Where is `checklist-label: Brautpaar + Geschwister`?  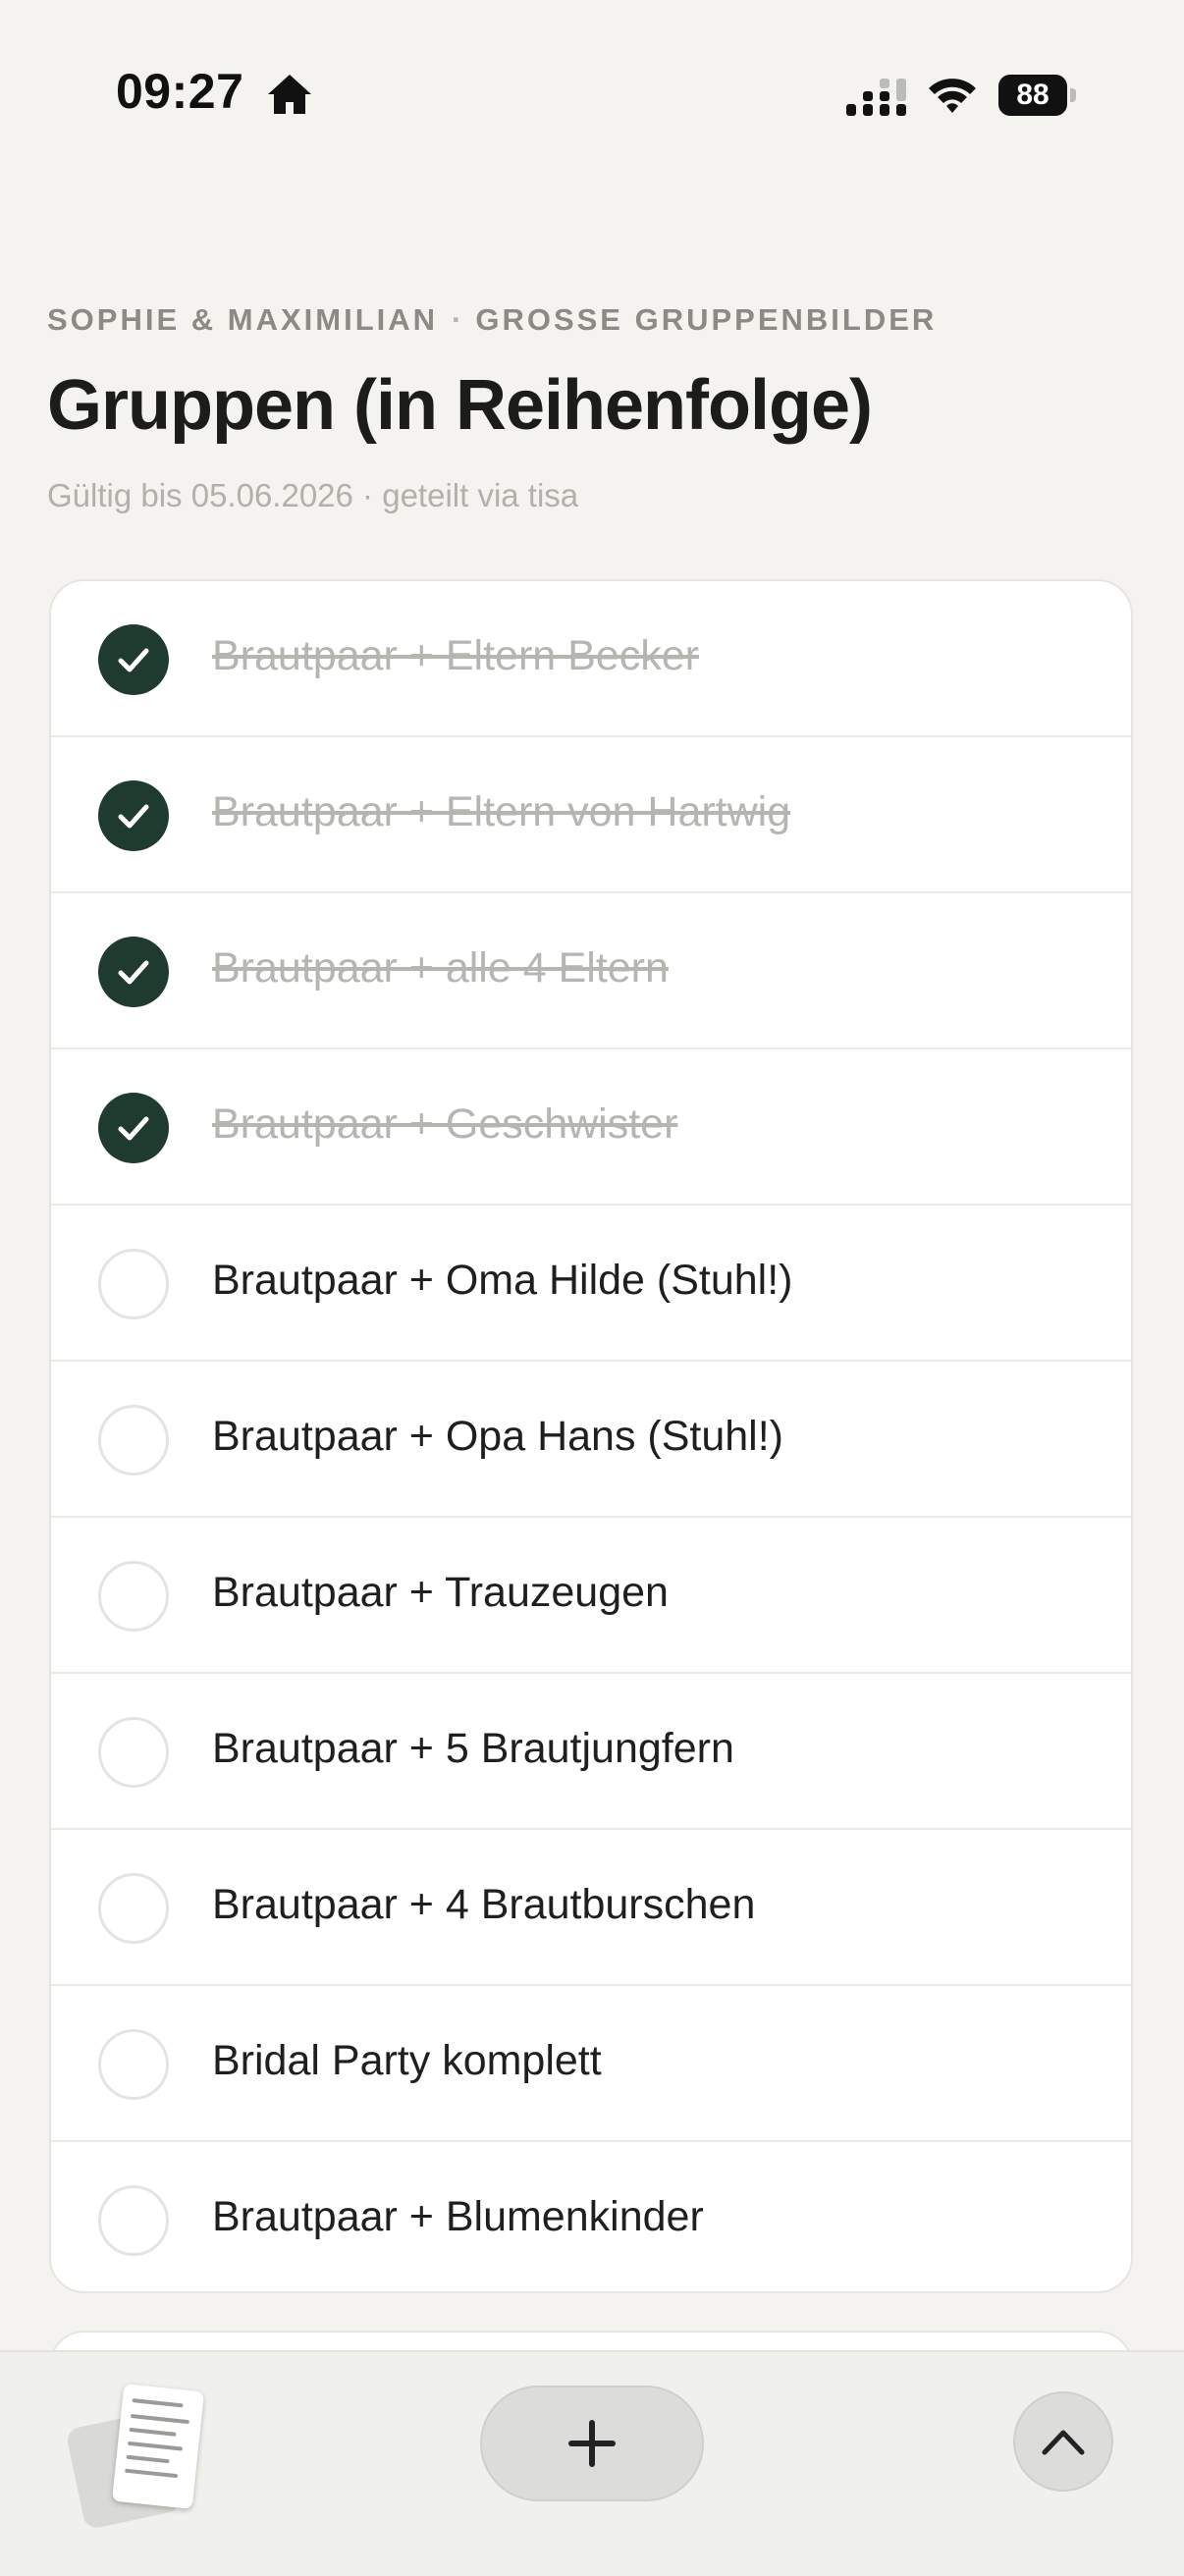 checklist-label: Brautpaar + Geschwister is located at coordinates (445, 1124).